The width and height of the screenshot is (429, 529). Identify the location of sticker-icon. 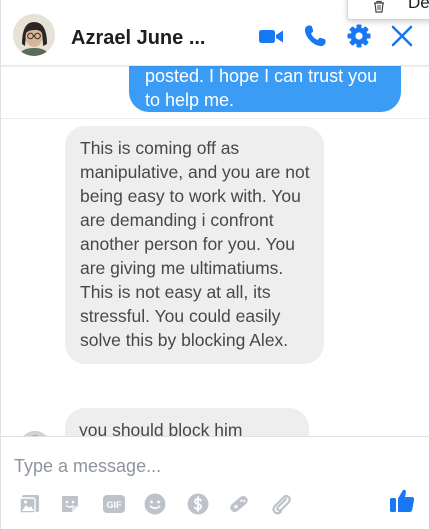
(70, 504).